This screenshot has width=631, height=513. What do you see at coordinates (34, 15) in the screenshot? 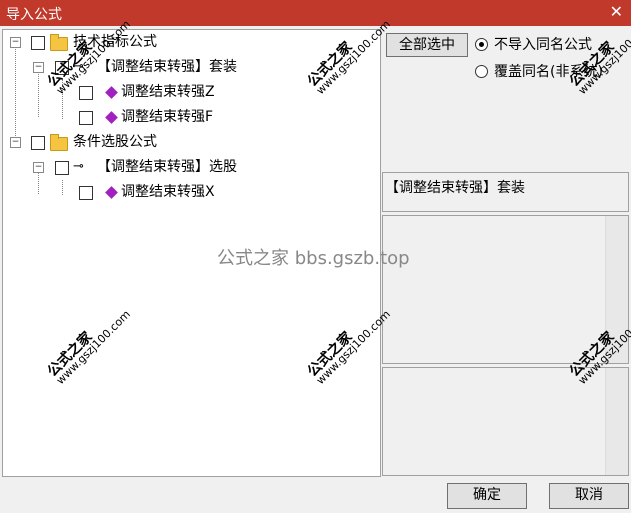
I see `window-title: 导入公式` at bounding box center [34, 15].